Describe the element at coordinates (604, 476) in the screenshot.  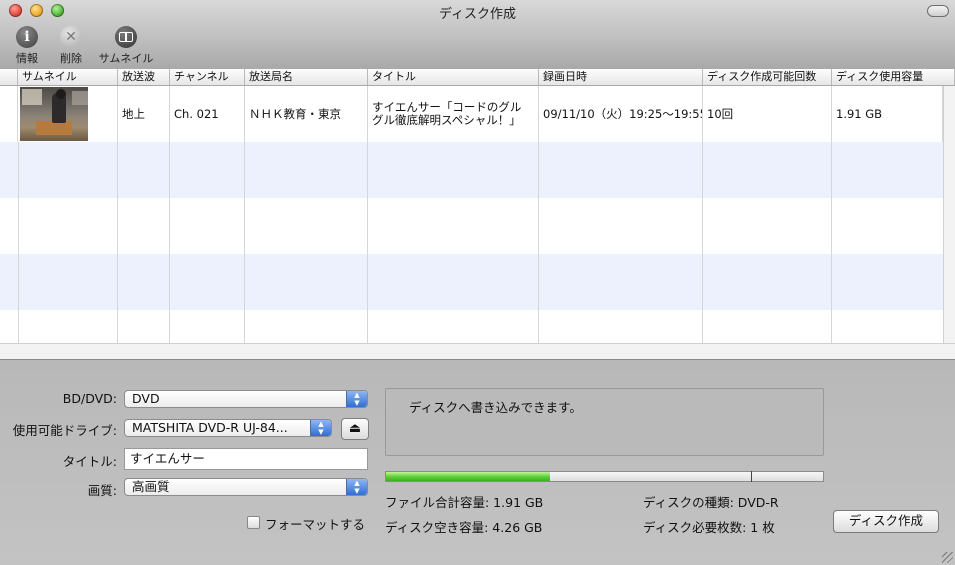
I see `capacity-progress-bar` at that location.